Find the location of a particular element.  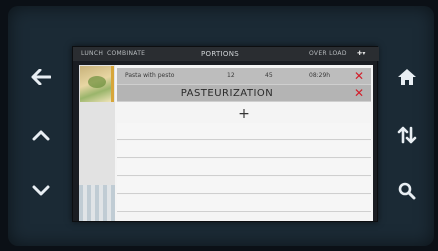

recipe-row: Pasta with pesto 12 45 08:29h ✕ is located at coordinates (244, 76).